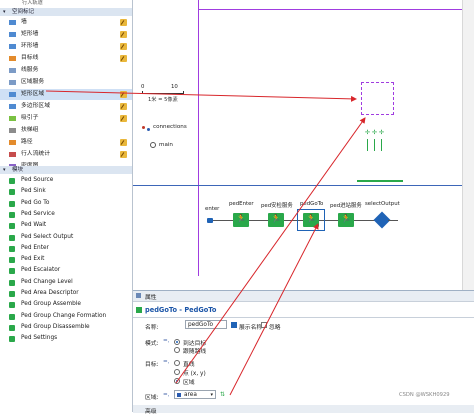 This screenshot has height=415, width=474. I want to click on palette-item-space: 吸引子, so click(66, 118).